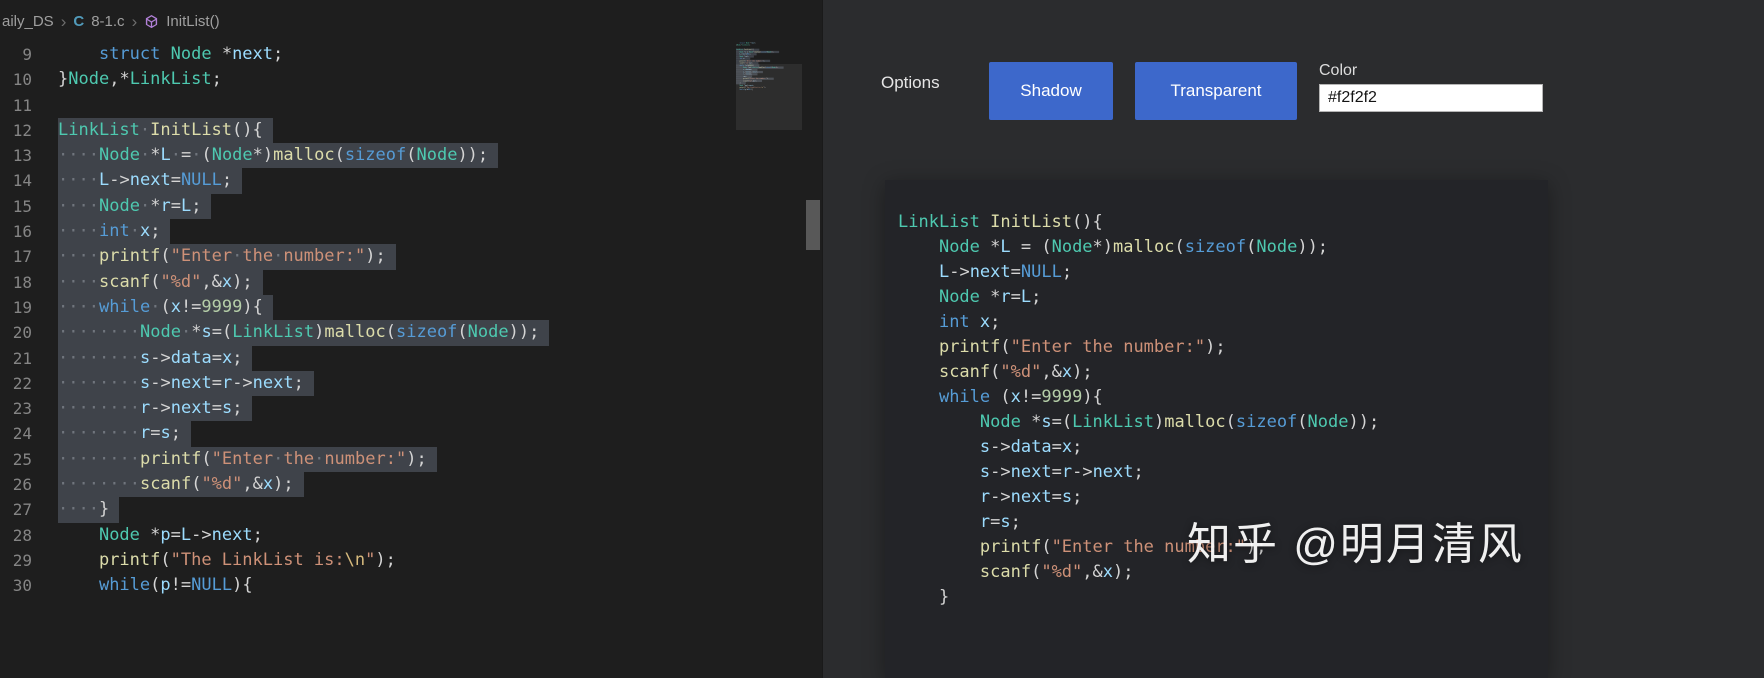 The width and height of the screenshot is (1764, 678). What do you see at coordinates (1051, 91) in the screenshot?
I see `shadow-button: Shadow` at bounding box center [1051, 91].